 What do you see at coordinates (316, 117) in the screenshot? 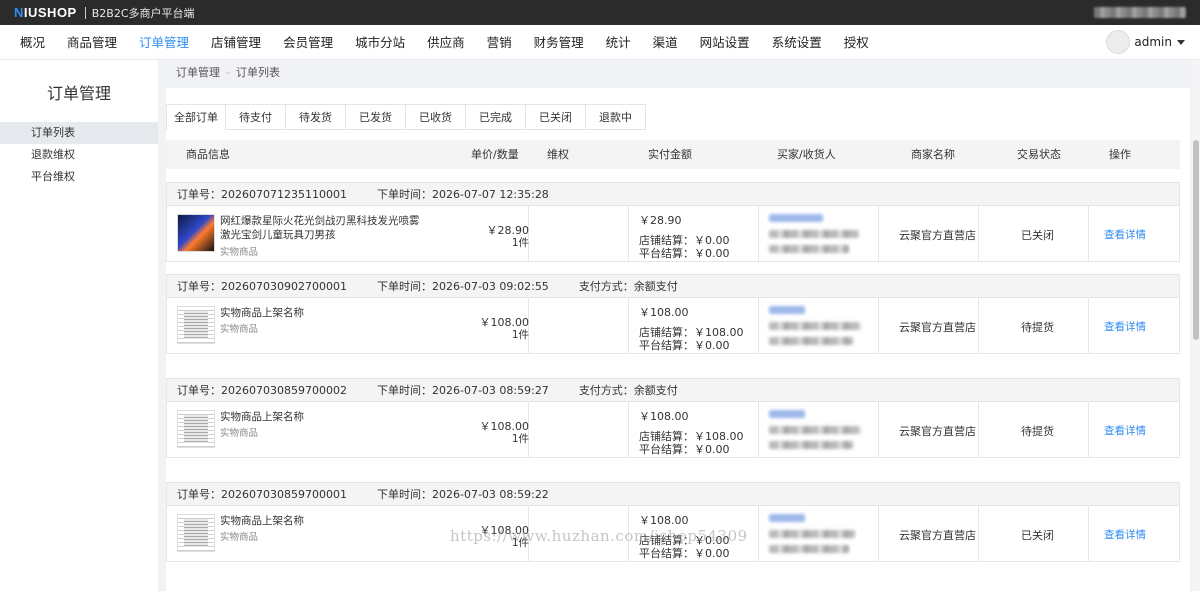
I see `tab-pending-shipment: 待发货` at bounding box center [316, 117].